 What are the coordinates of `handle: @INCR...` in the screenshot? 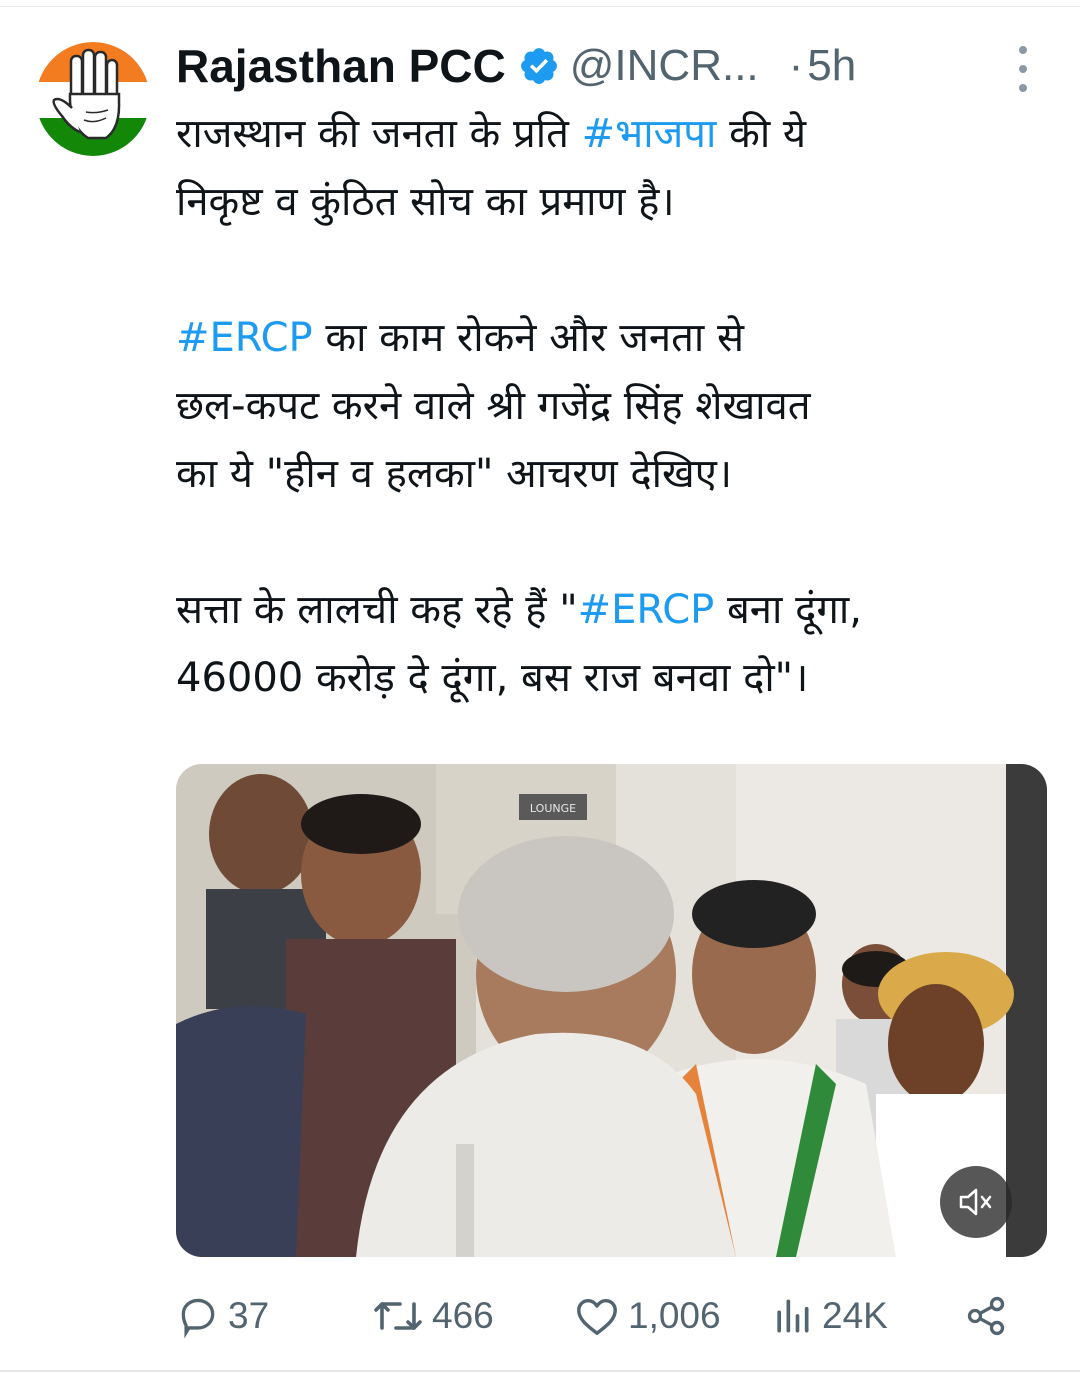 It's located at (664, 66).